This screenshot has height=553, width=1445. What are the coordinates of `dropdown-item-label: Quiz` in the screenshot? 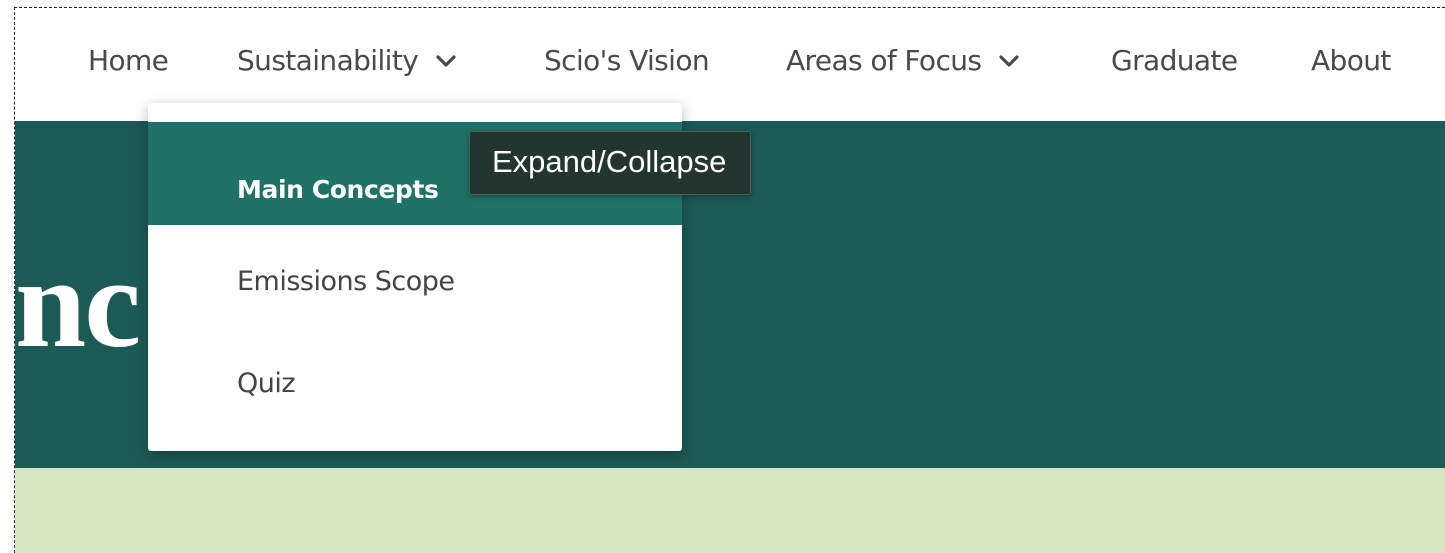 It's located at (266, 383).